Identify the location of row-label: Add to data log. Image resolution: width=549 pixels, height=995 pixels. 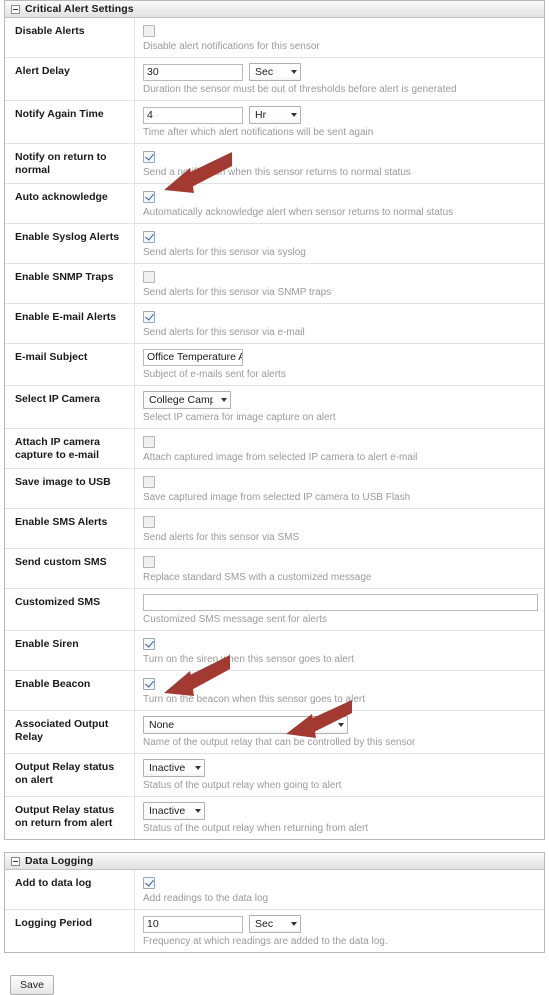
(70, 889).